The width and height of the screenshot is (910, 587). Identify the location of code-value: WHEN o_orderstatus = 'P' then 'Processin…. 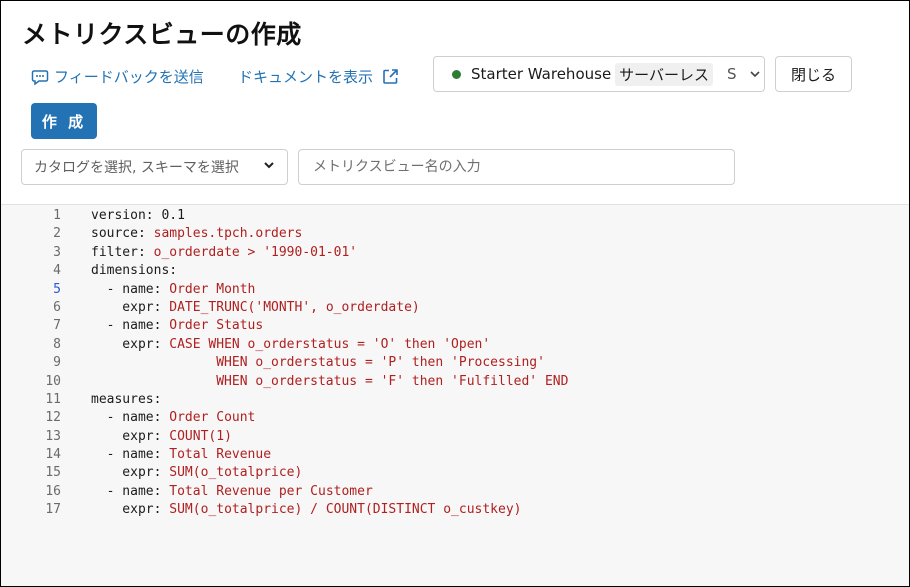
(380, 363).